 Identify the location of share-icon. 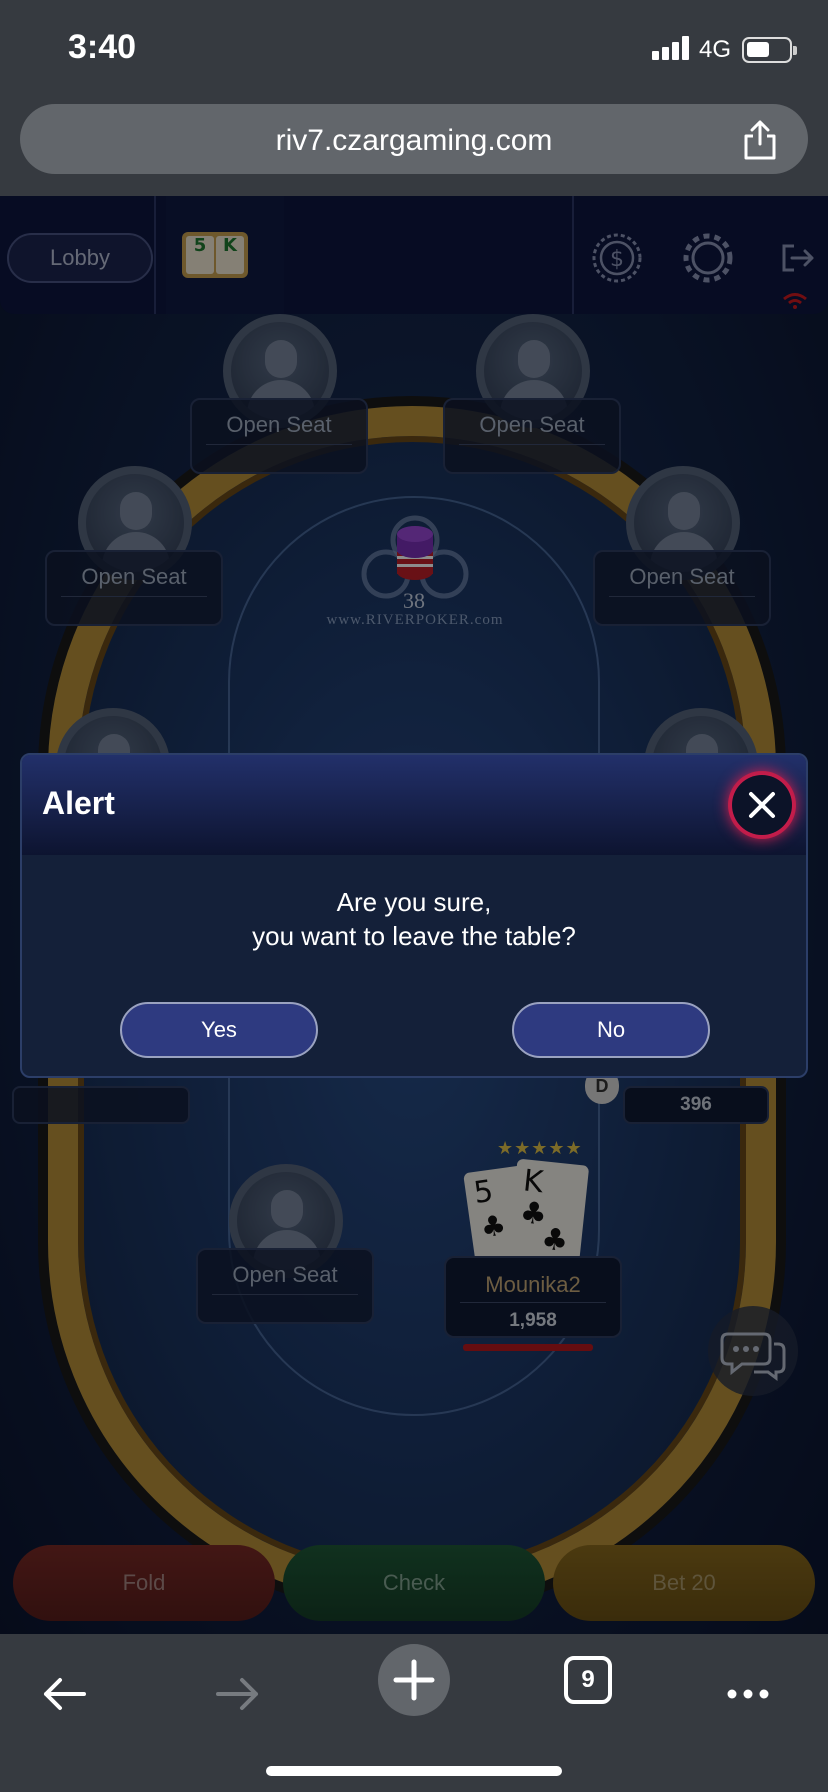
(760, 140).